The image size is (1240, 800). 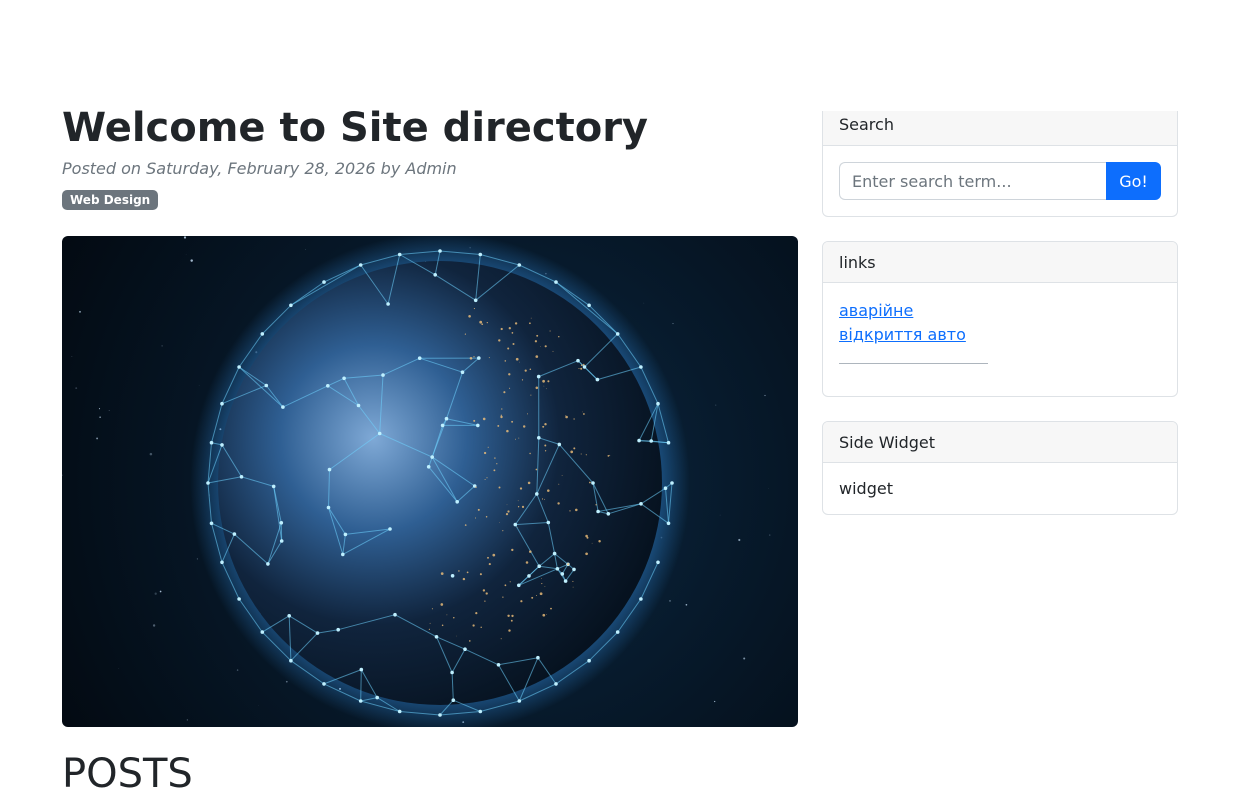 I want to click on side-widget-header: Side Widget, so click(x=1000, y=442).